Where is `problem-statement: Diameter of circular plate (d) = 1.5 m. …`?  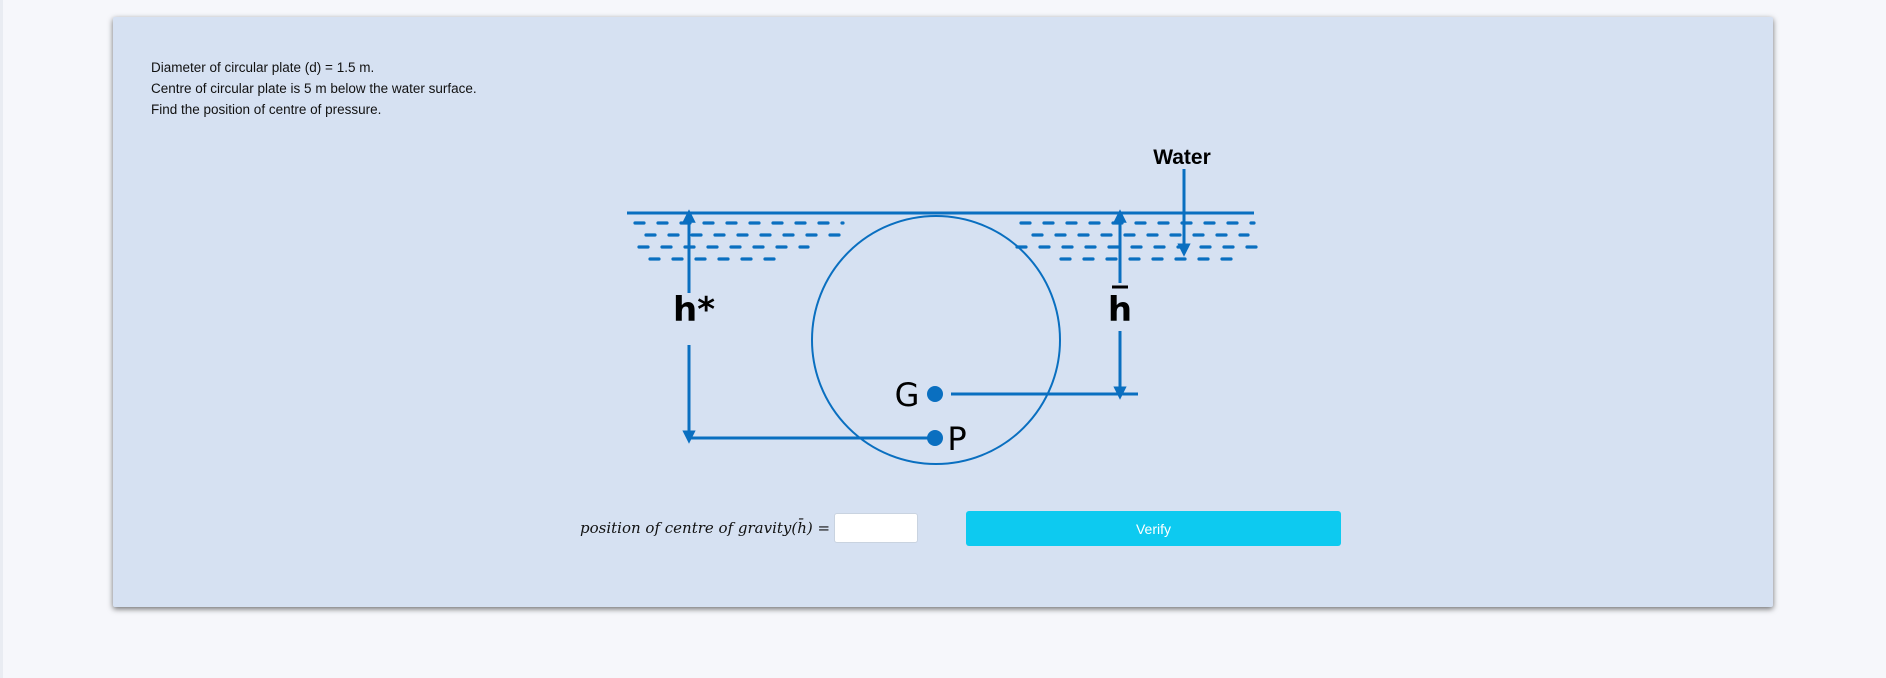 problem-statement: Diameter of circular plate (d) = 1.5 m. … is located at coordinates (314, 88).